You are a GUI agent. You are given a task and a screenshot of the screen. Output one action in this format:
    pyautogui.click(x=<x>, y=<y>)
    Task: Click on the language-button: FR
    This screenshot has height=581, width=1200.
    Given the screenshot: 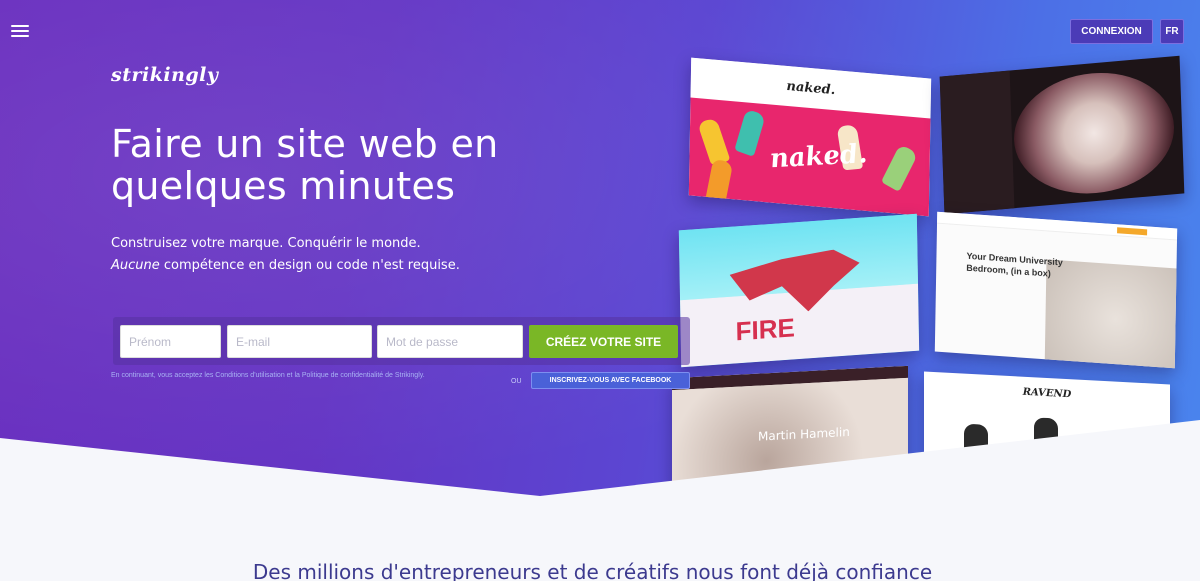 What is the action you would take?
    pyautogui.click(x=1172, y=31)
    